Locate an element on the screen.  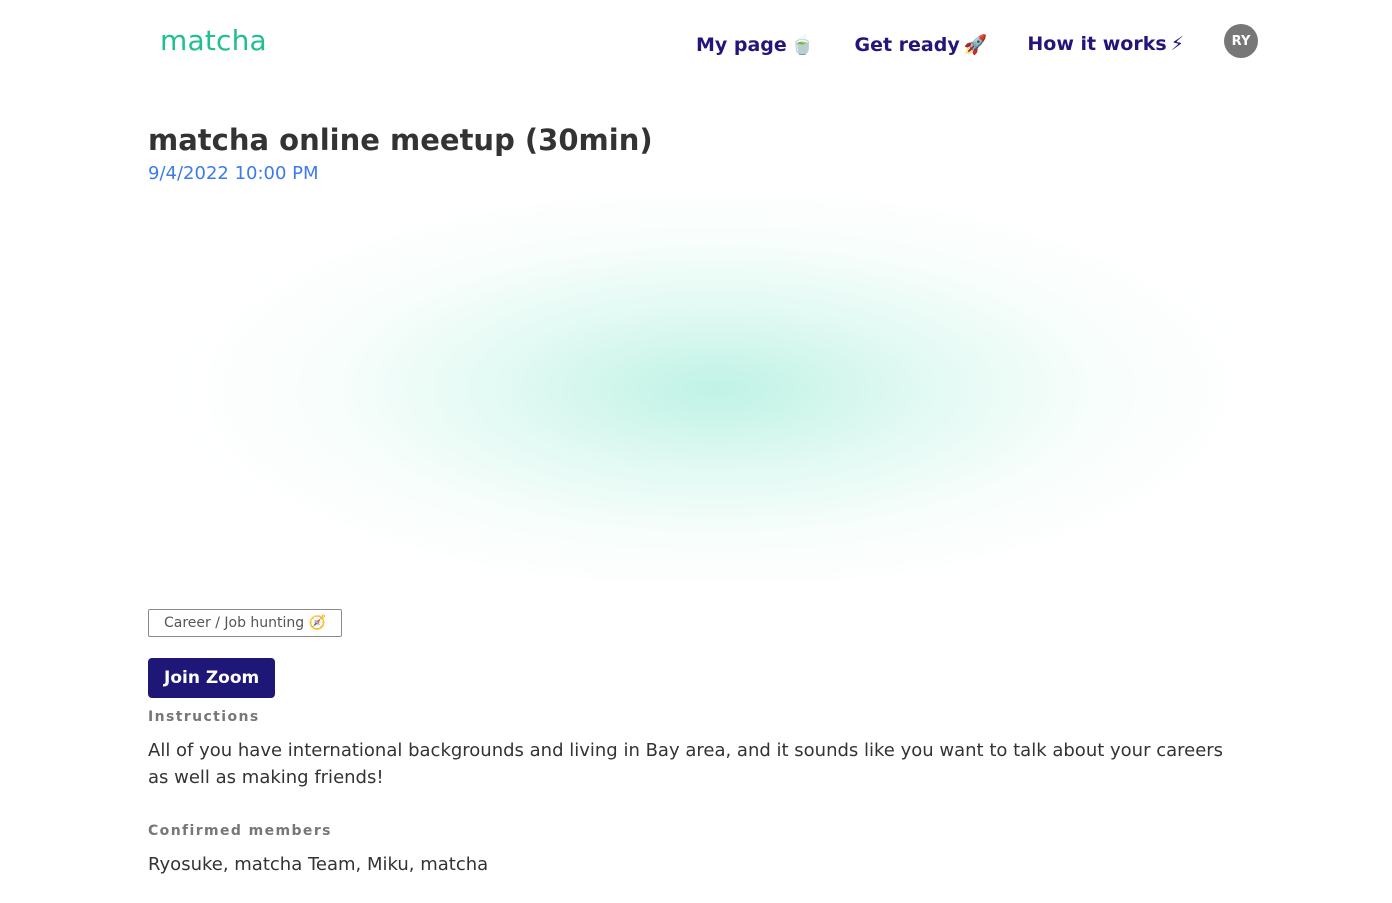
event-datetime: 9/4/2022 10:00 PM is located at coordinates (233, 173).